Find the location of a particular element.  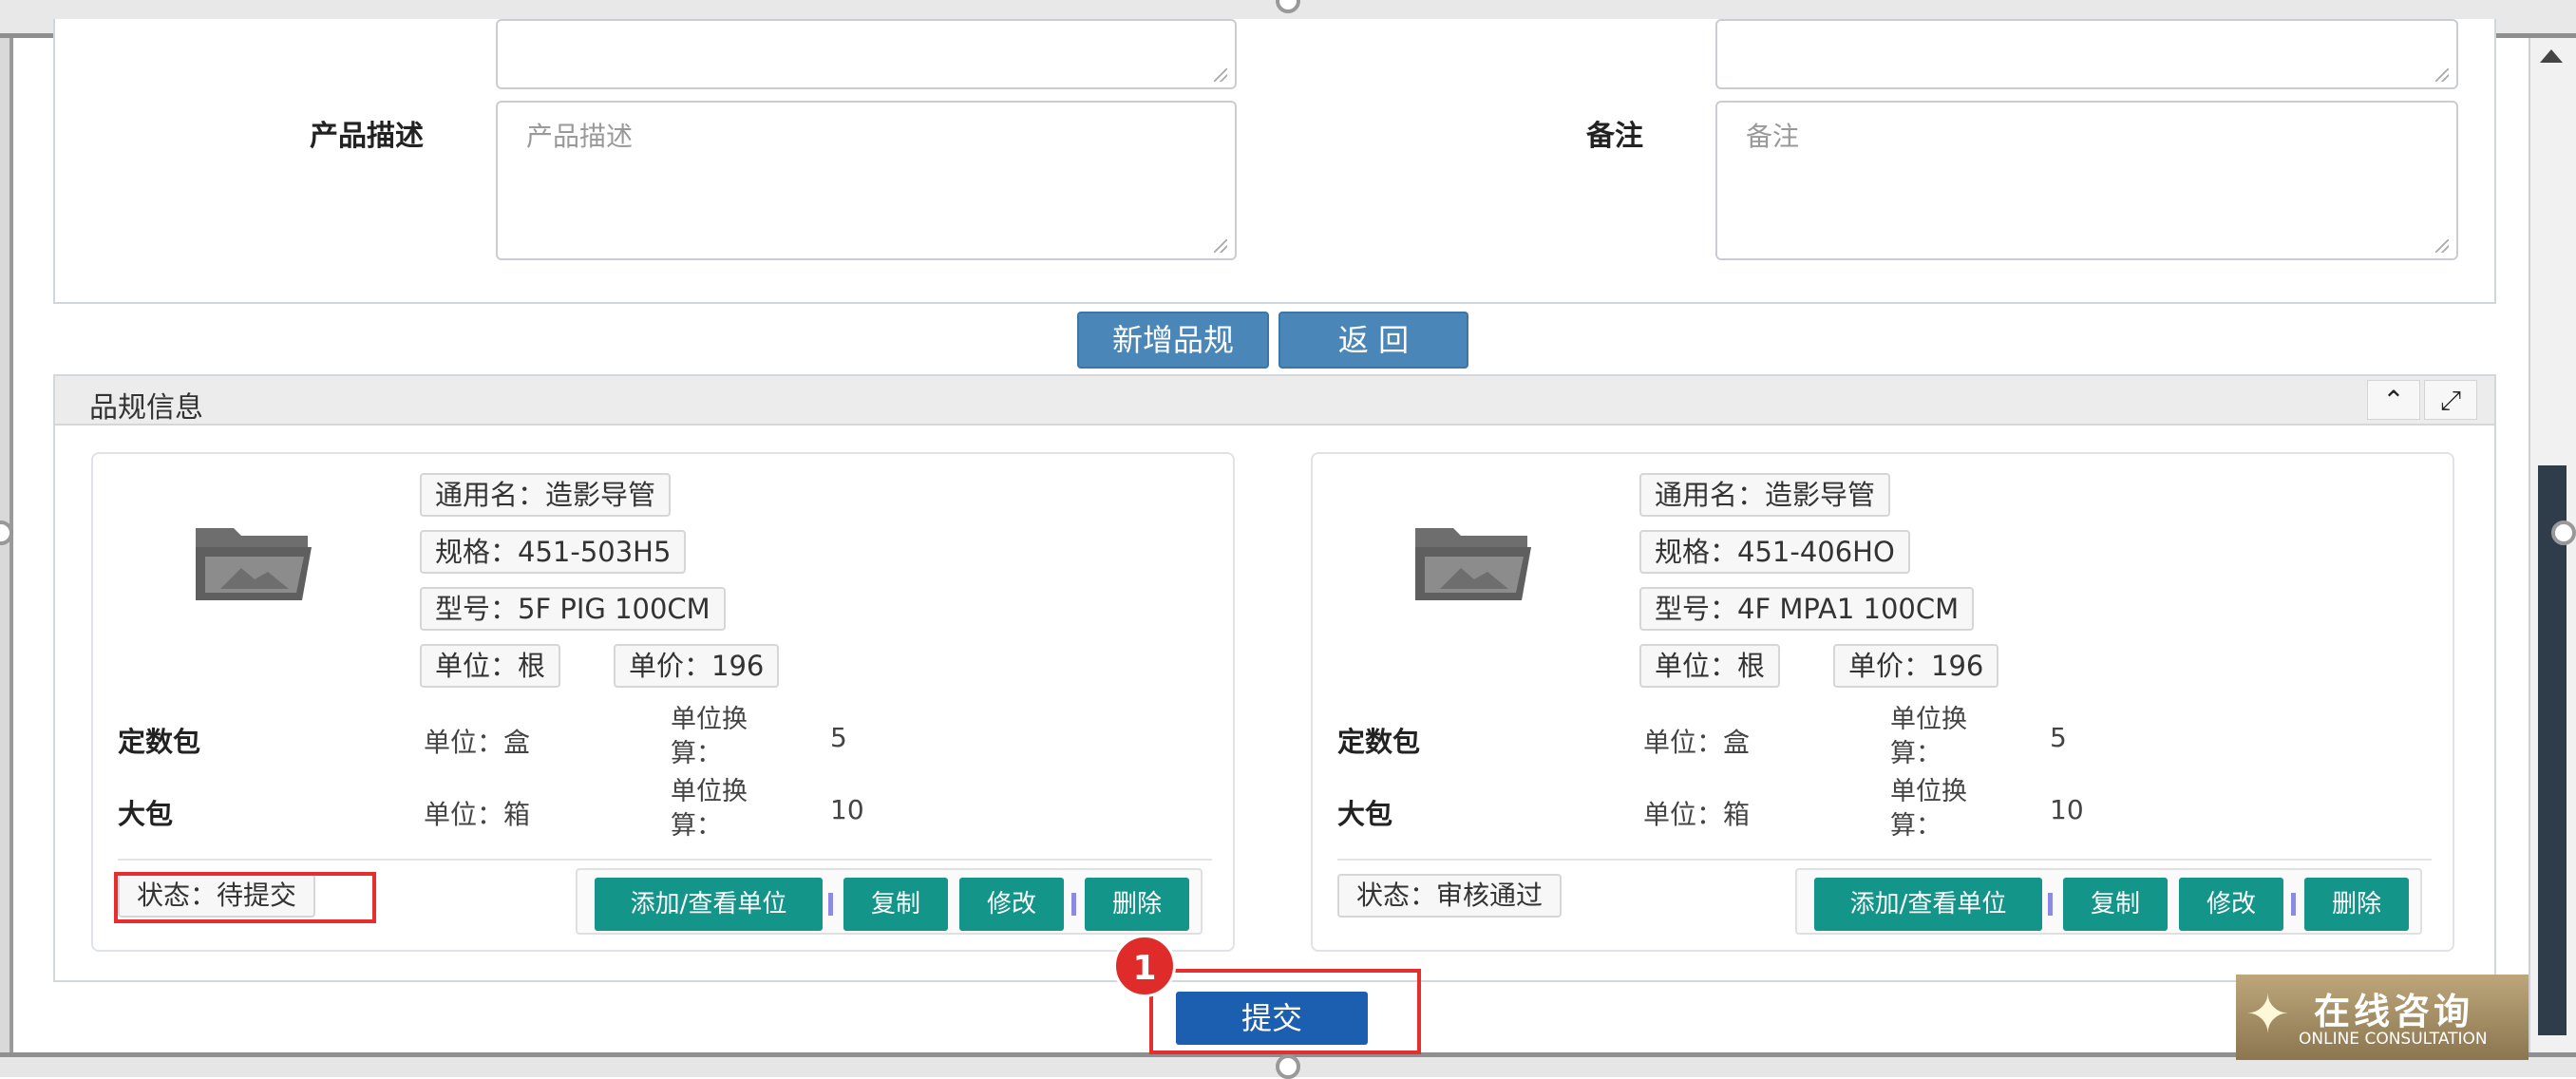

chevron-up-icon: ⌃ is located at coordinates (2393, 400).